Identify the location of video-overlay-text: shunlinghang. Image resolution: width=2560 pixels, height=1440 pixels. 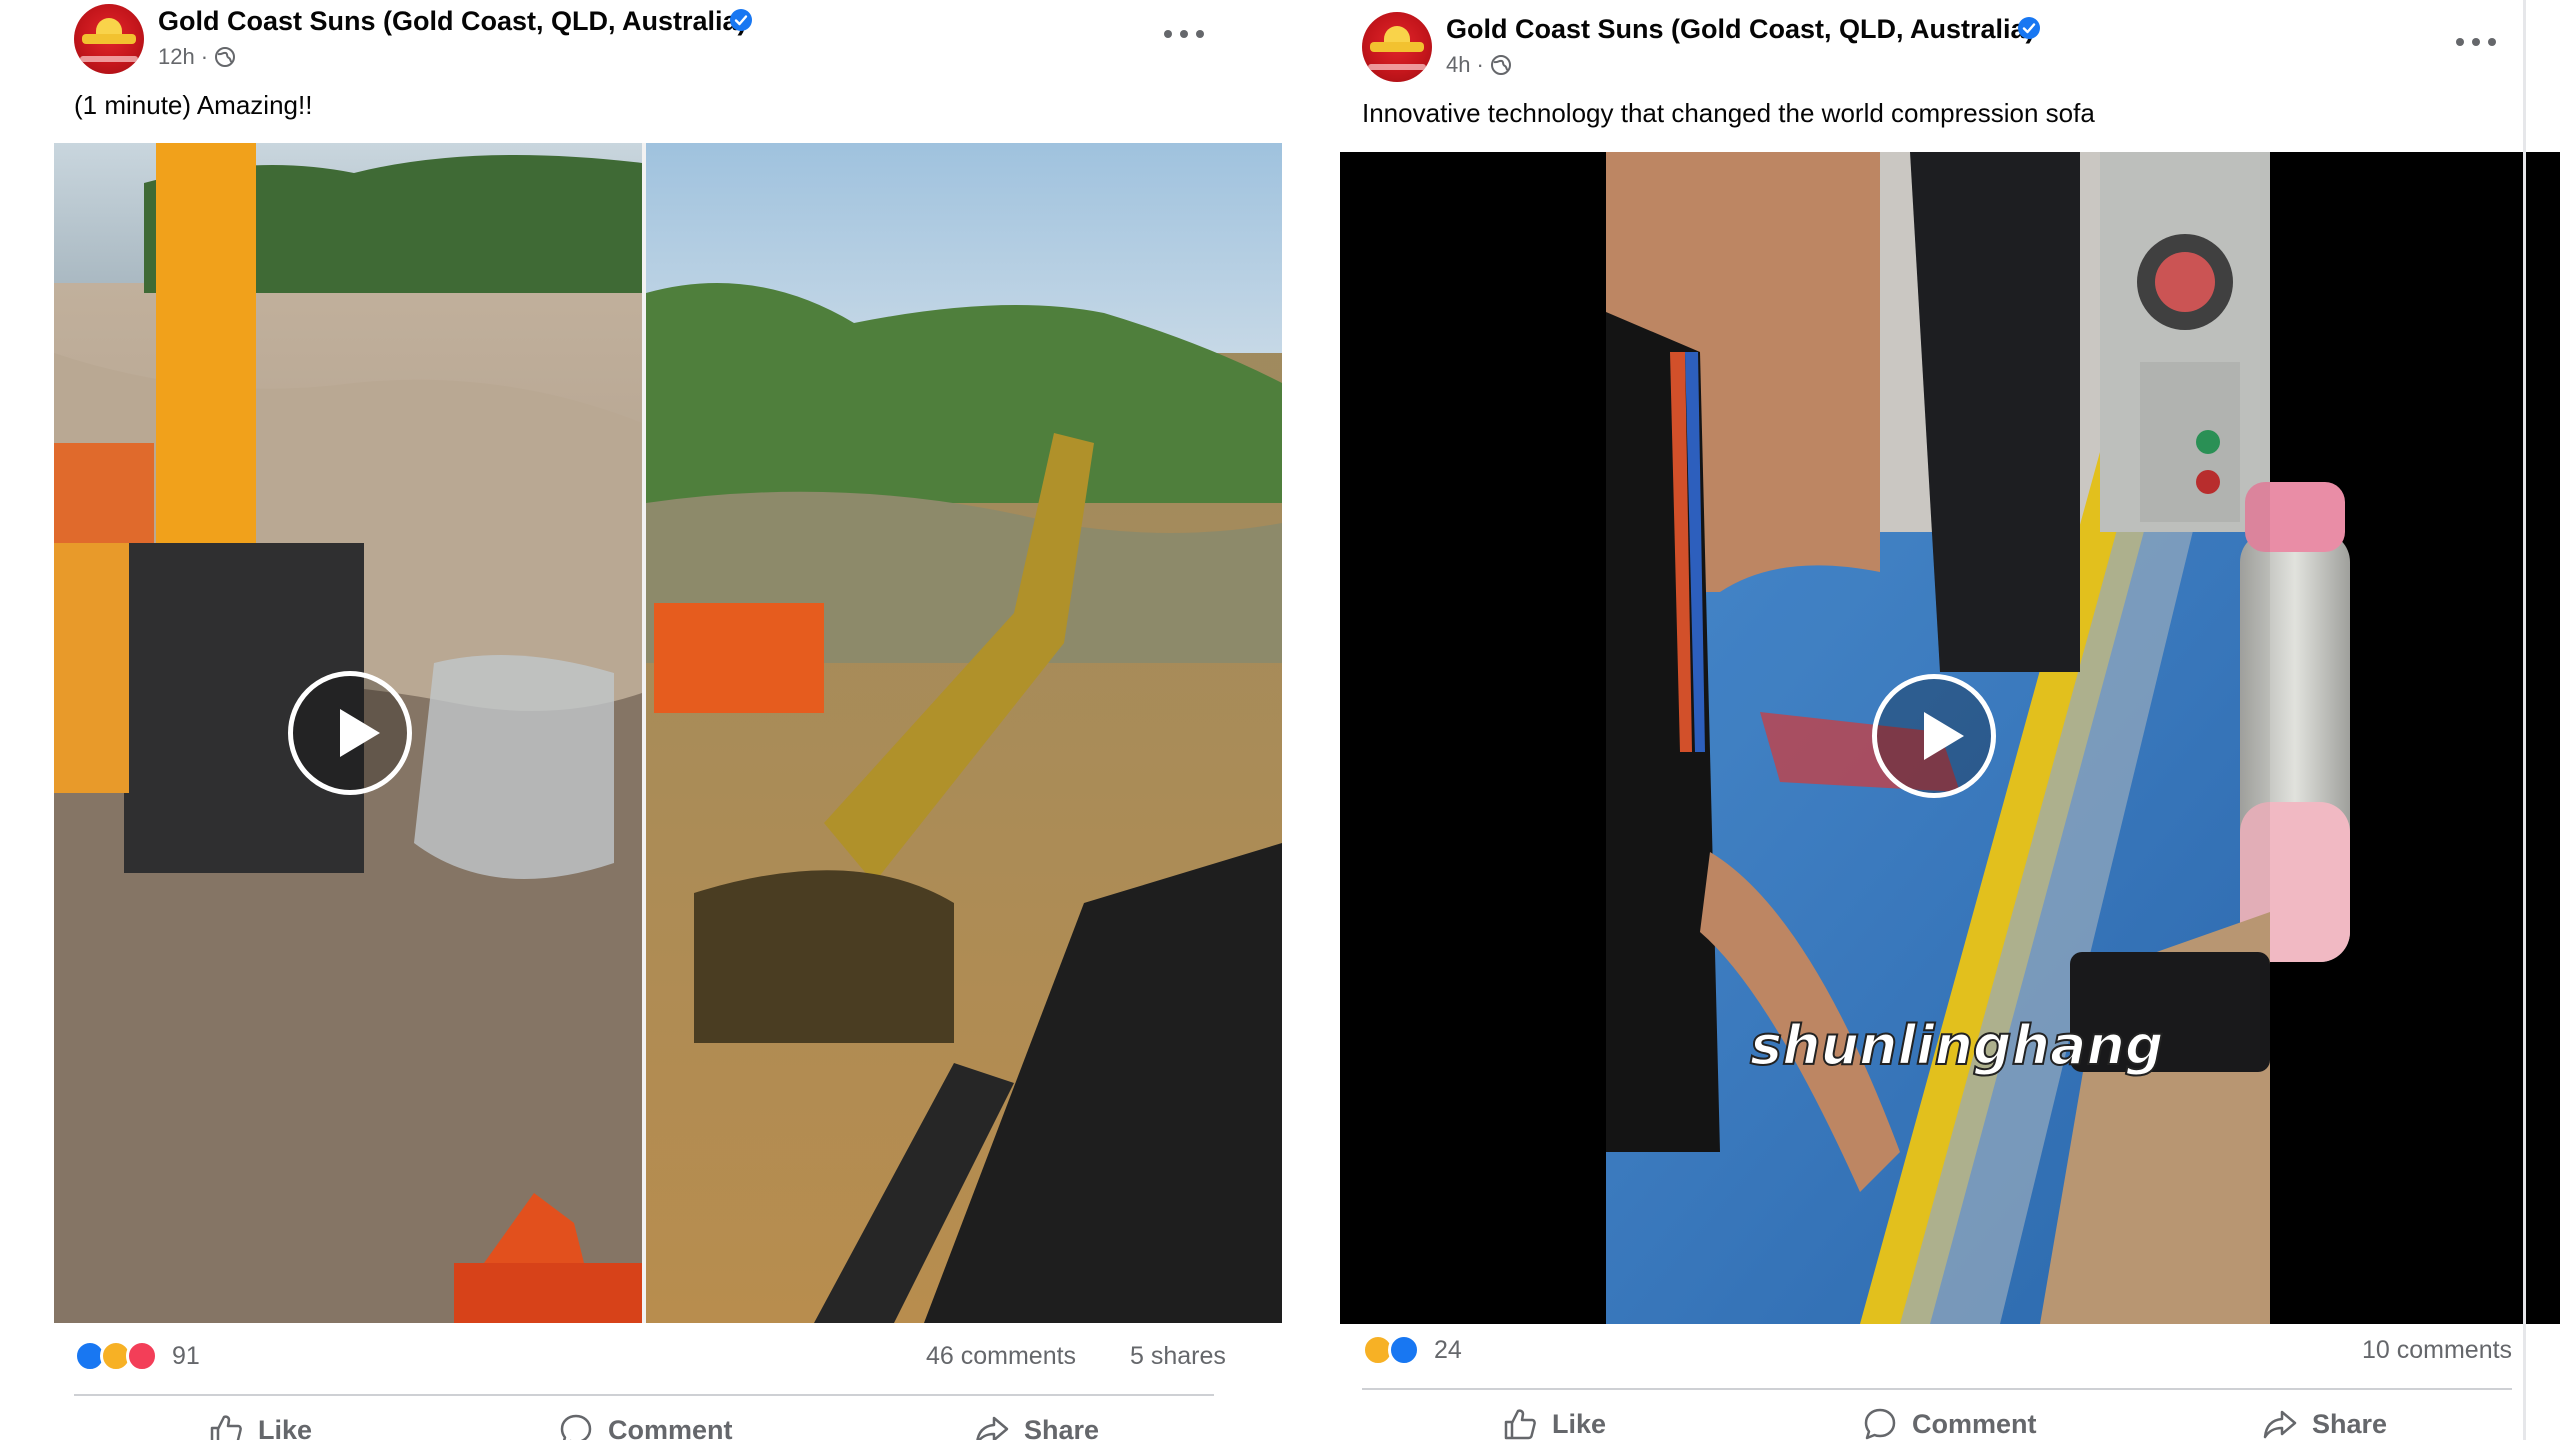
(1957, 1045).